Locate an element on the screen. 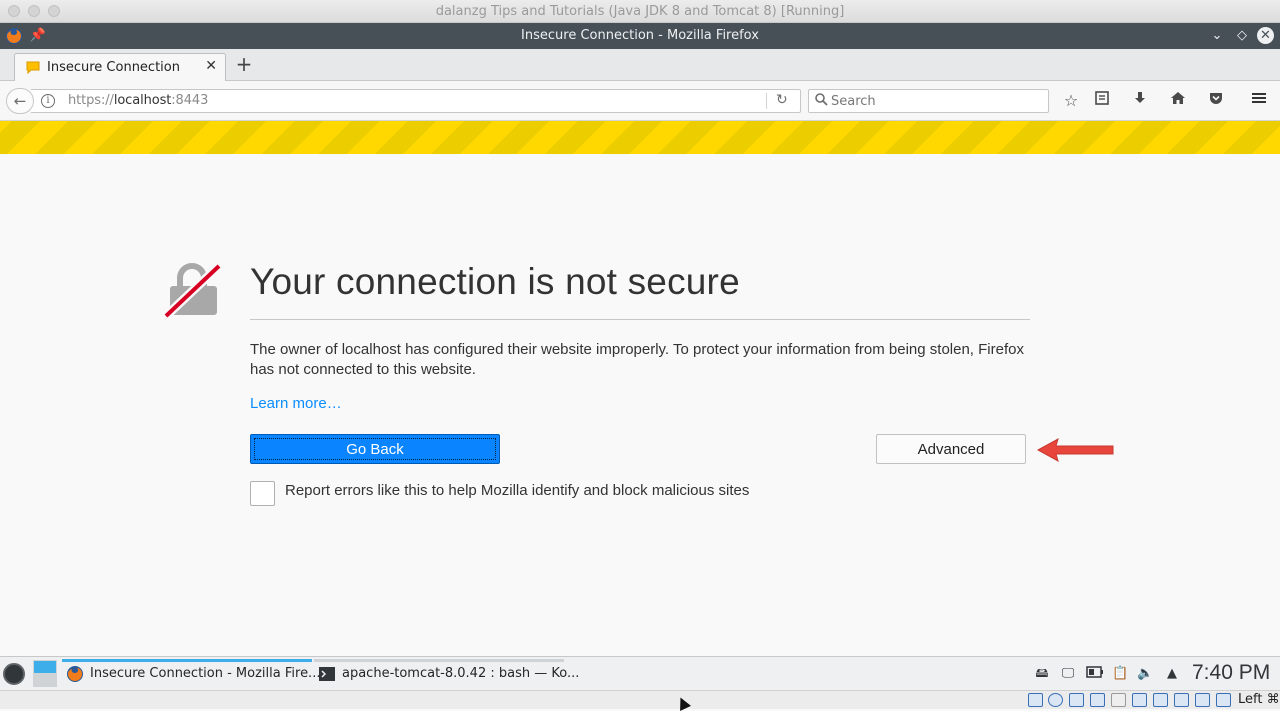 The width and height of the screenshot is (1280, 711). video-capture-icon is located at coordinates (1181, 700).